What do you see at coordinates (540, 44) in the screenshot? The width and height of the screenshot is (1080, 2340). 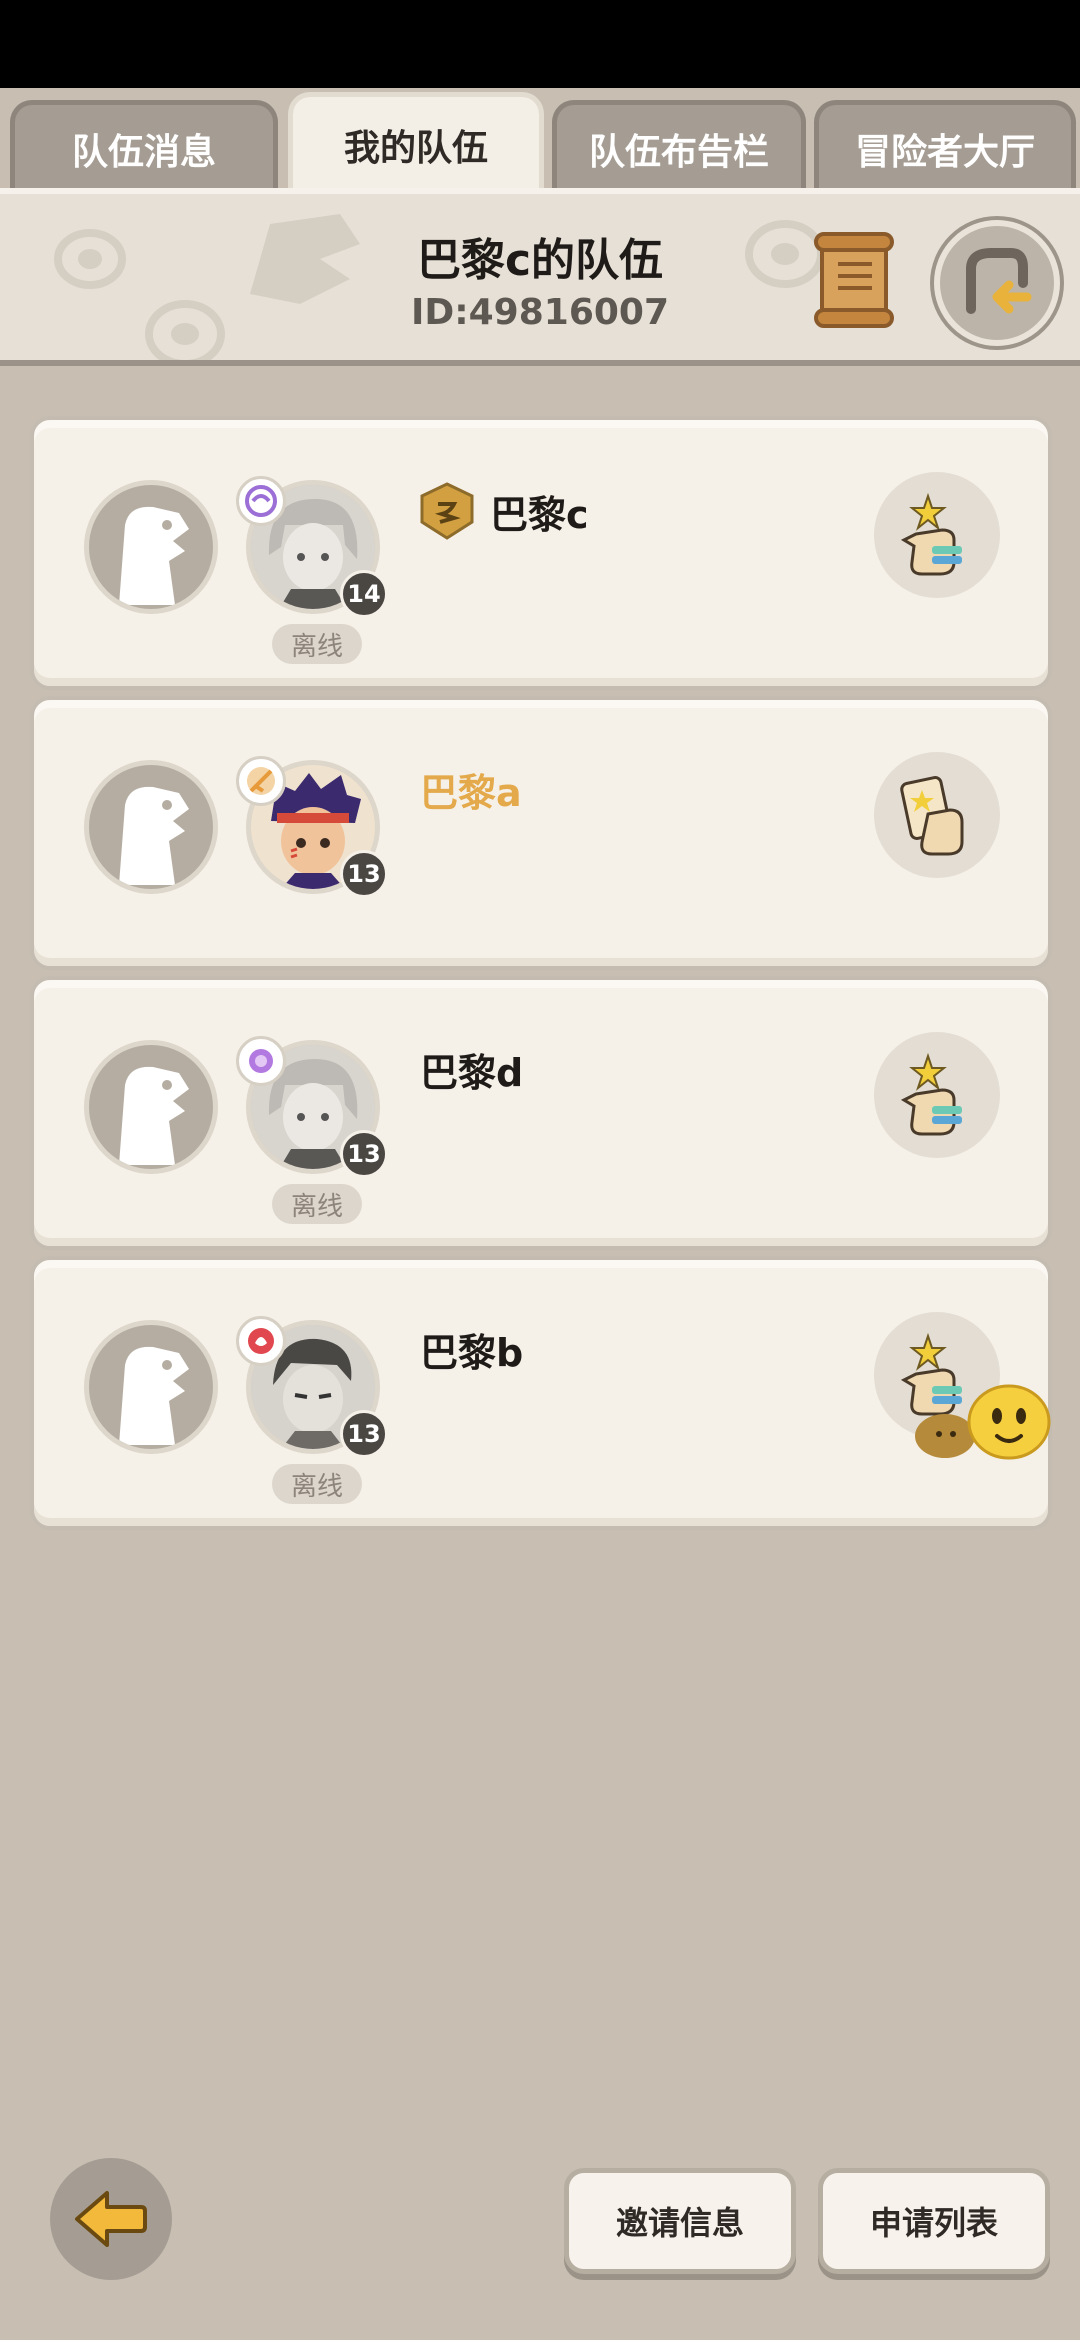 I see `status-bar` at bounding box center [540, 44].